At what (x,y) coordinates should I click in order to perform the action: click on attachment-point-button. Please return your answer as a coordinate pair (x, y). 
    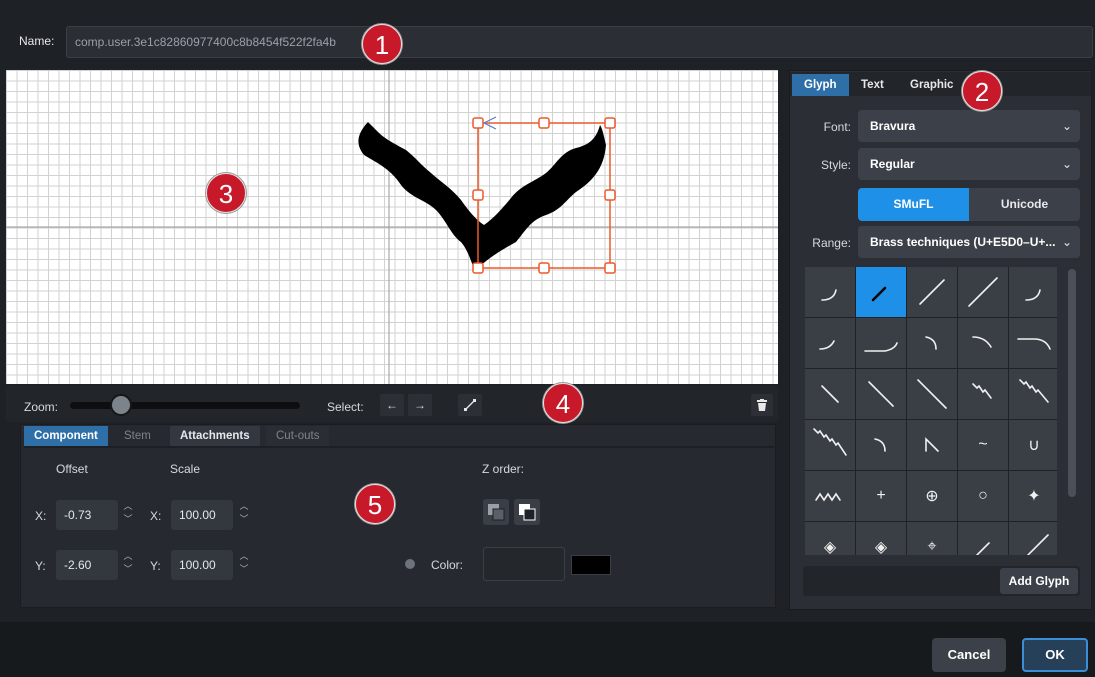
    Looking at the image, I should click on (470, 405).